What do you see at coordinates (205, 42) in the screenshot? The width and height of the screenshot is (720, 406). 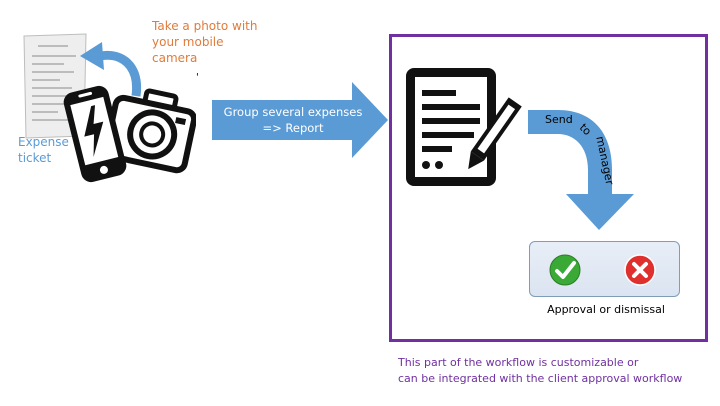 I see `photo-caption: Take a photo with your mobile camera` at bounding box center [205, 42].